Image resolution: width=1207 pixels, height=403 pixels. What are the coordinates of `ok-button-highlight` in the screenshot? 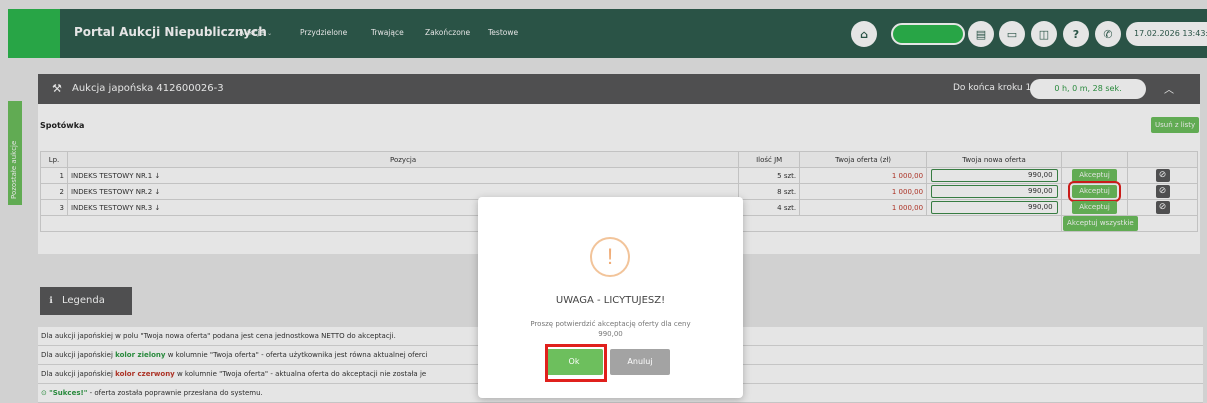 It's located at (576, 363).